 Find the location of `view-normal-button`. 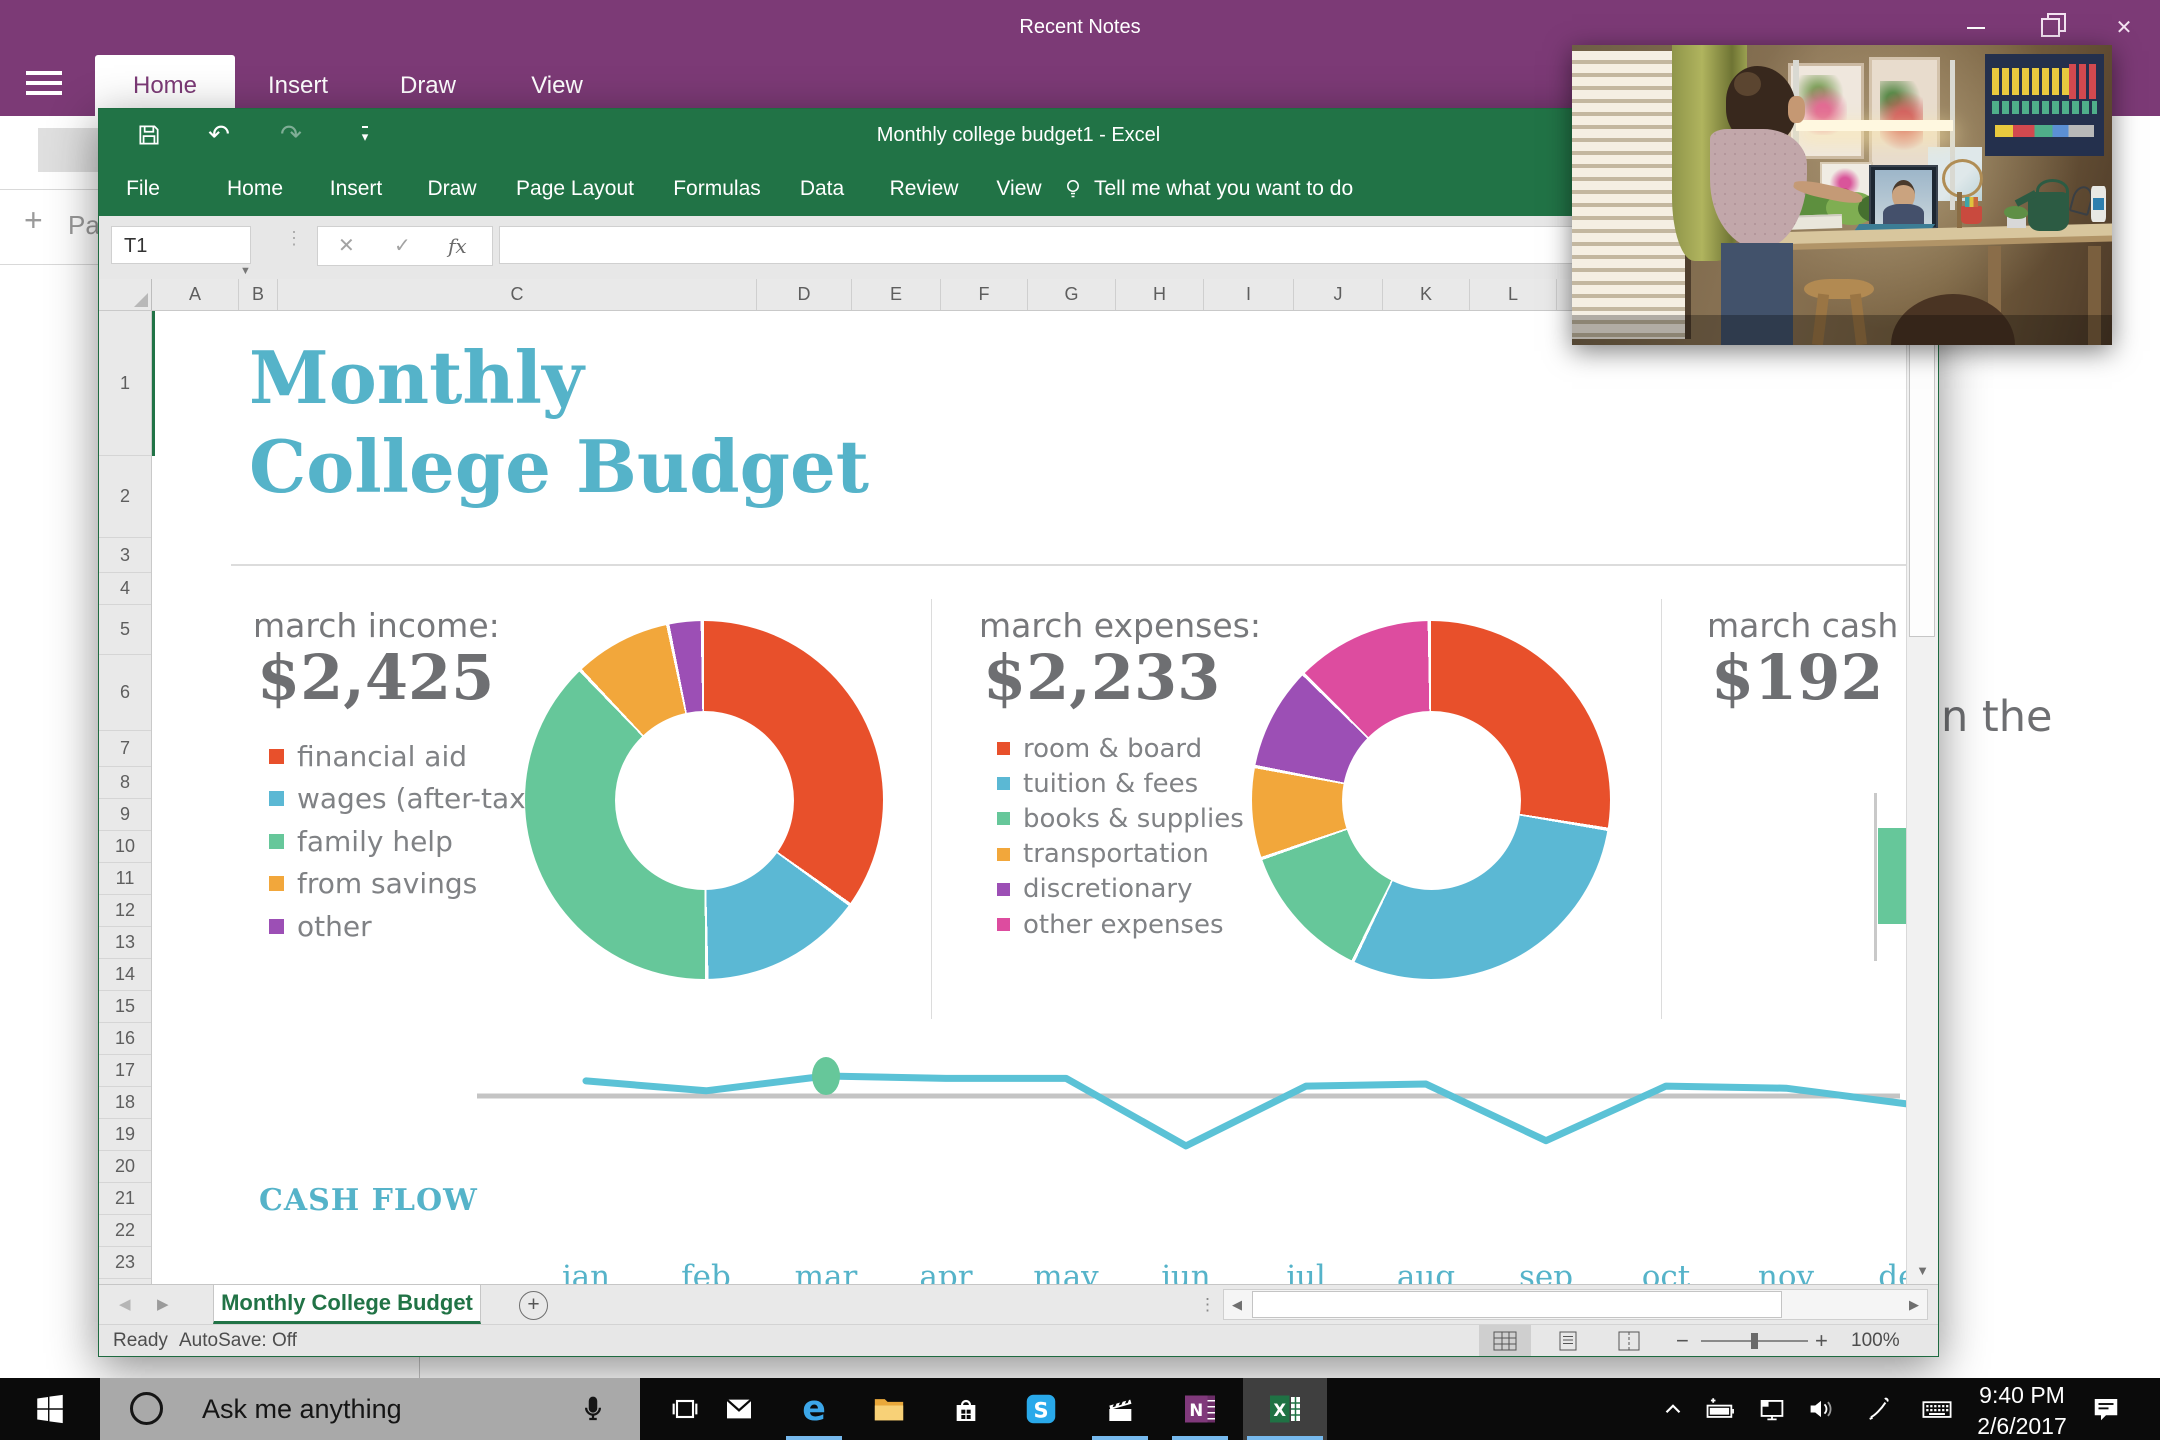

view-normal-button is located at coordinates (1505, 1340).